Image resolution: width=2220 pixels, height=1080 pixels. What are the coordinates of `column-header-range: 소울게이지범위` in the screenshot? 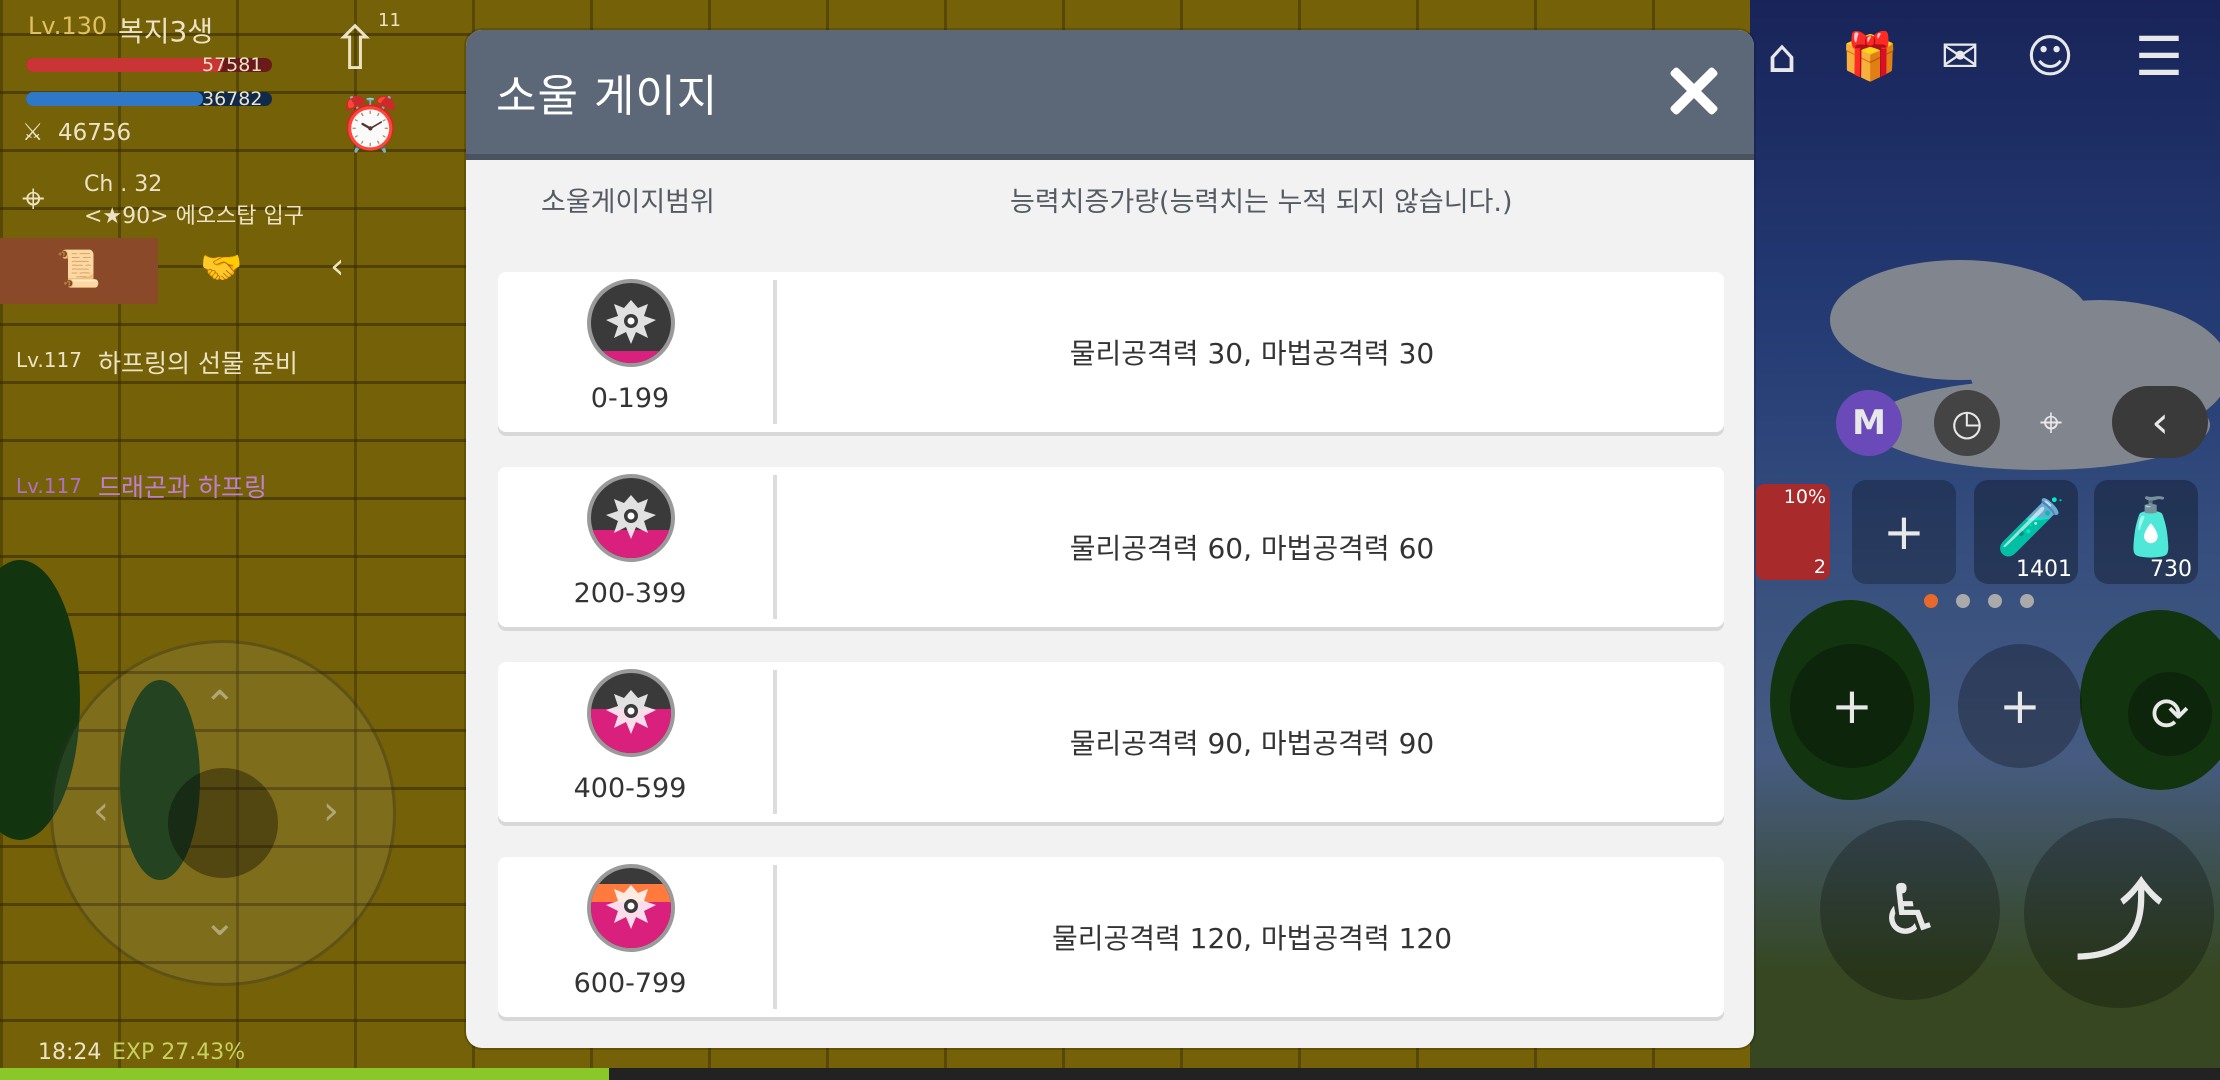 It's located at (628, 202).